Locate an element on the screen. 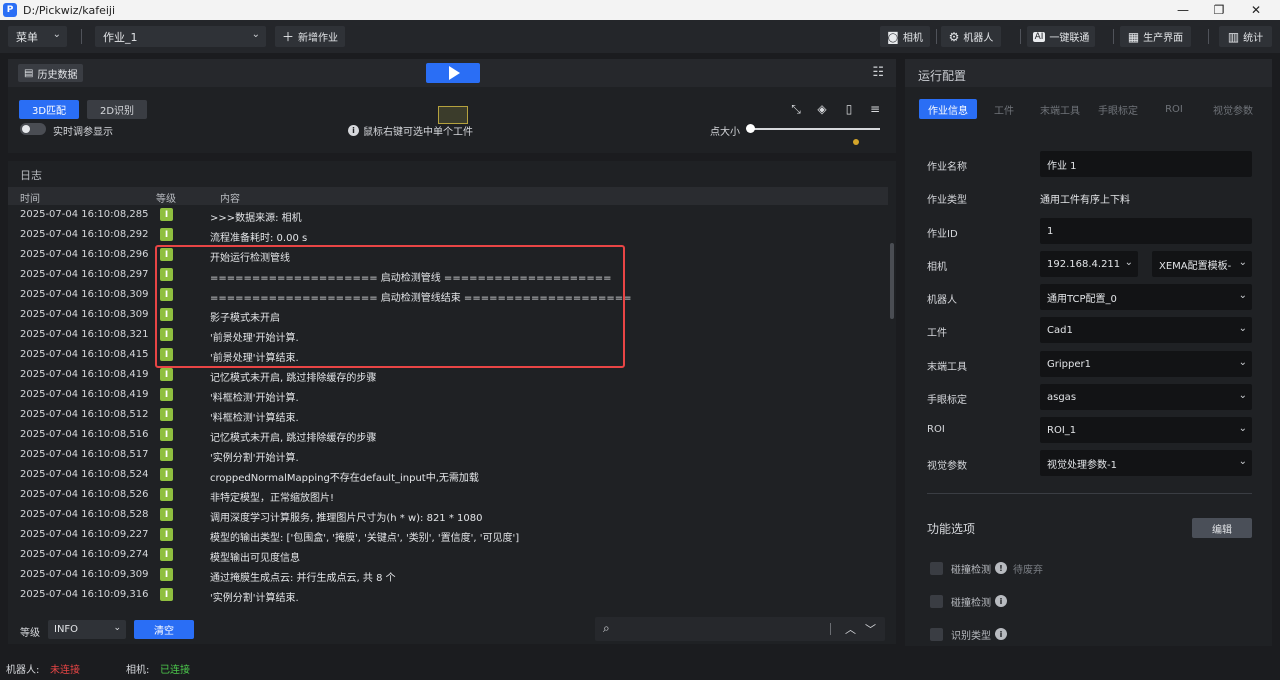 The image size is (1280, 680). hand-eye-select: asgas ⌄ is located at coordinates (1146, 397).